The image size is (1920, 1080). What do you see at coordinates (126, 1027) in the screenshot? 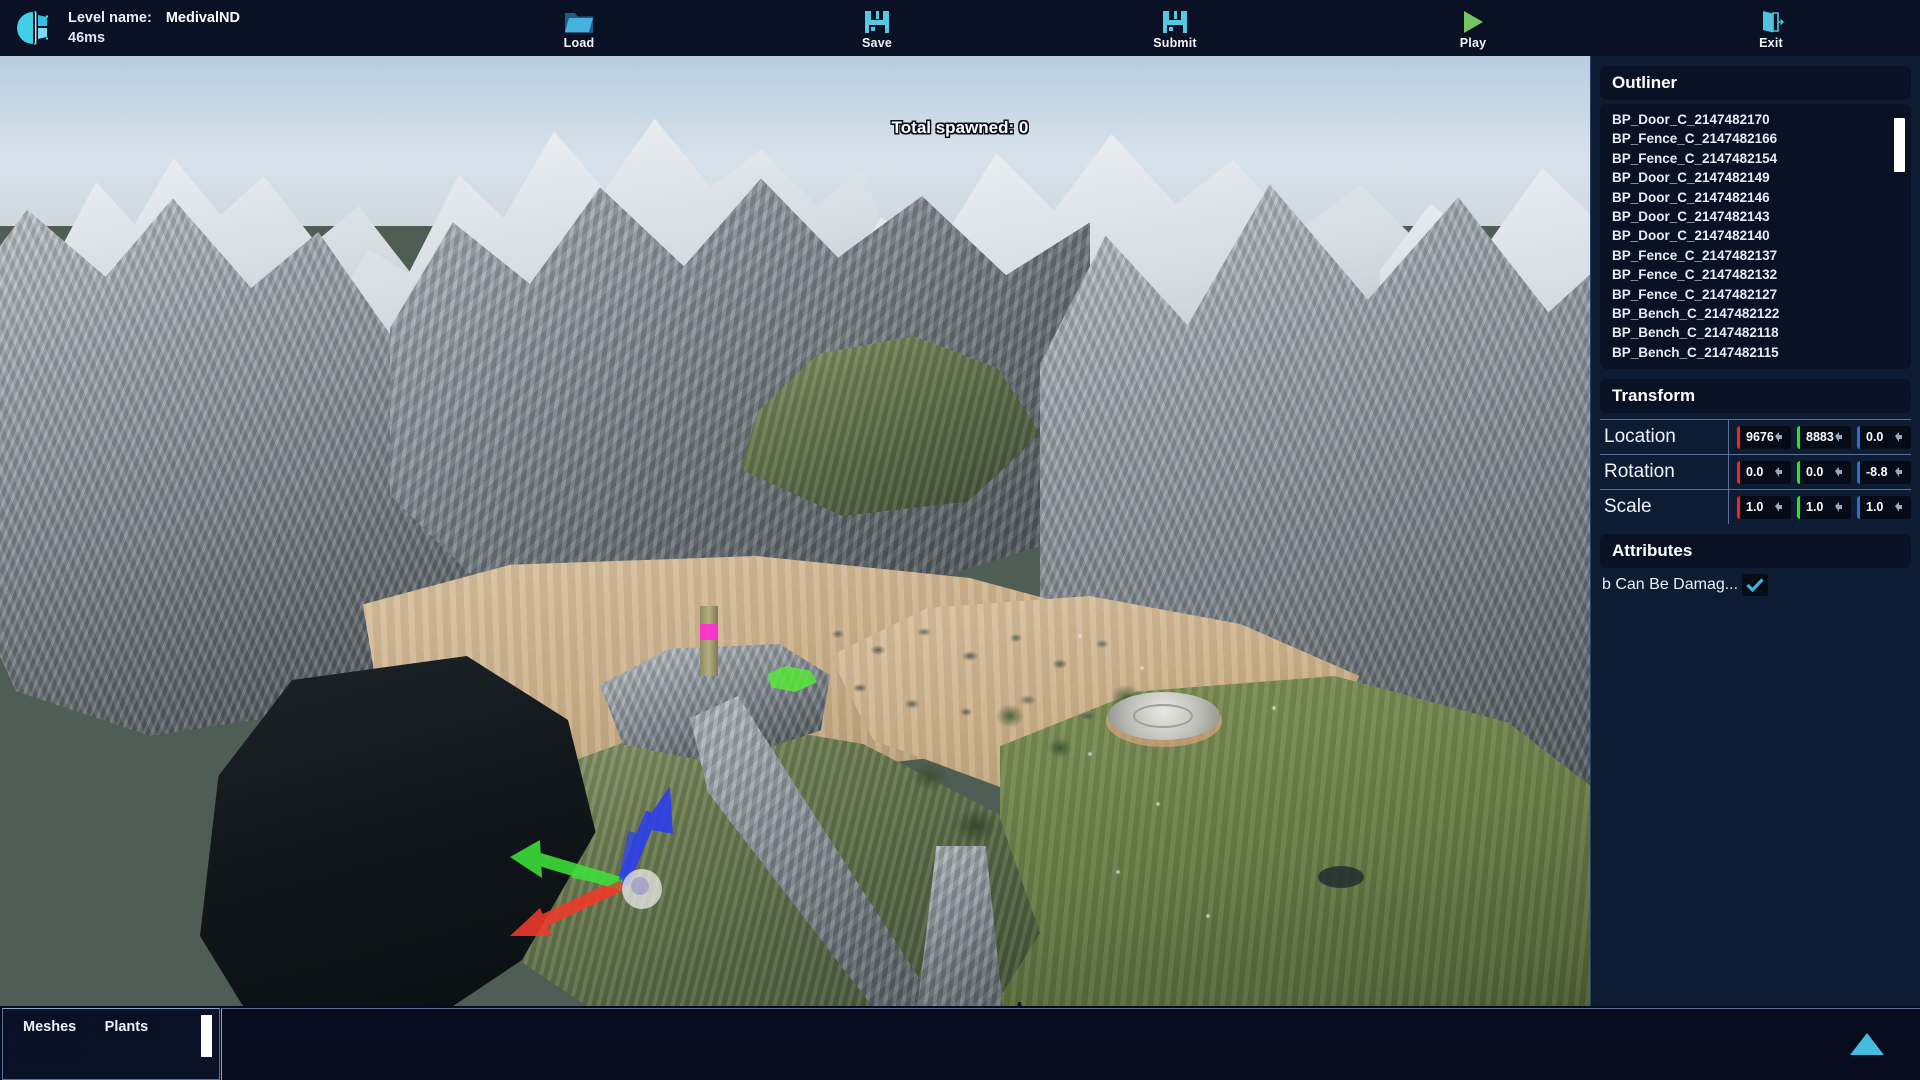
I see `asset-category-plants: Plants` at bounding box center [126, 1027].